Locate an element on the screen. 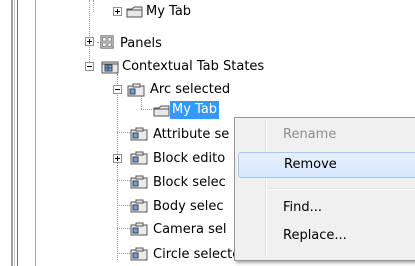  tree-item-label: Attribute se is located at coordinates (191, 134).